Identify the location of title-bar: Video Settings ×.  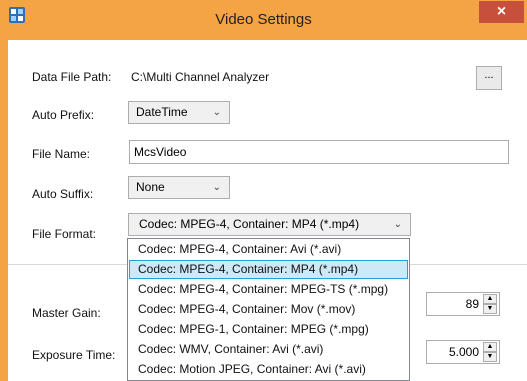
(263, 20).